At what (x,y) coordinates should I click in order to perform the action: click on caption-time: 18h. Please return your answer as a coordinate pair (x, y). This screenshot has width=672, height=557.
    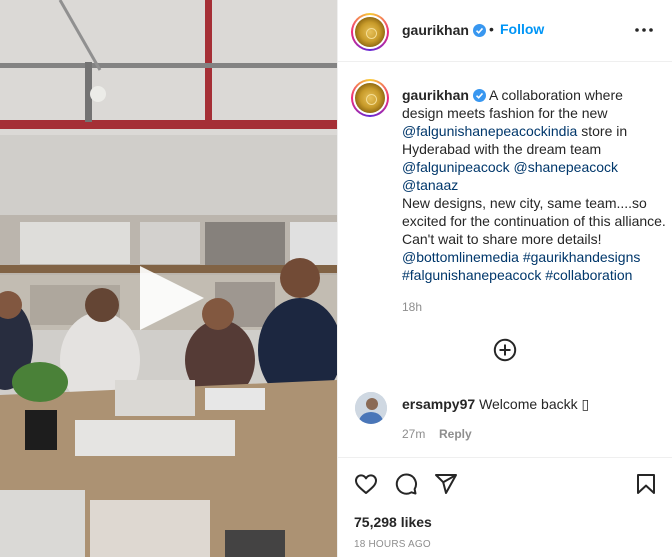
    Looking at the image, I should click on (412, 307).